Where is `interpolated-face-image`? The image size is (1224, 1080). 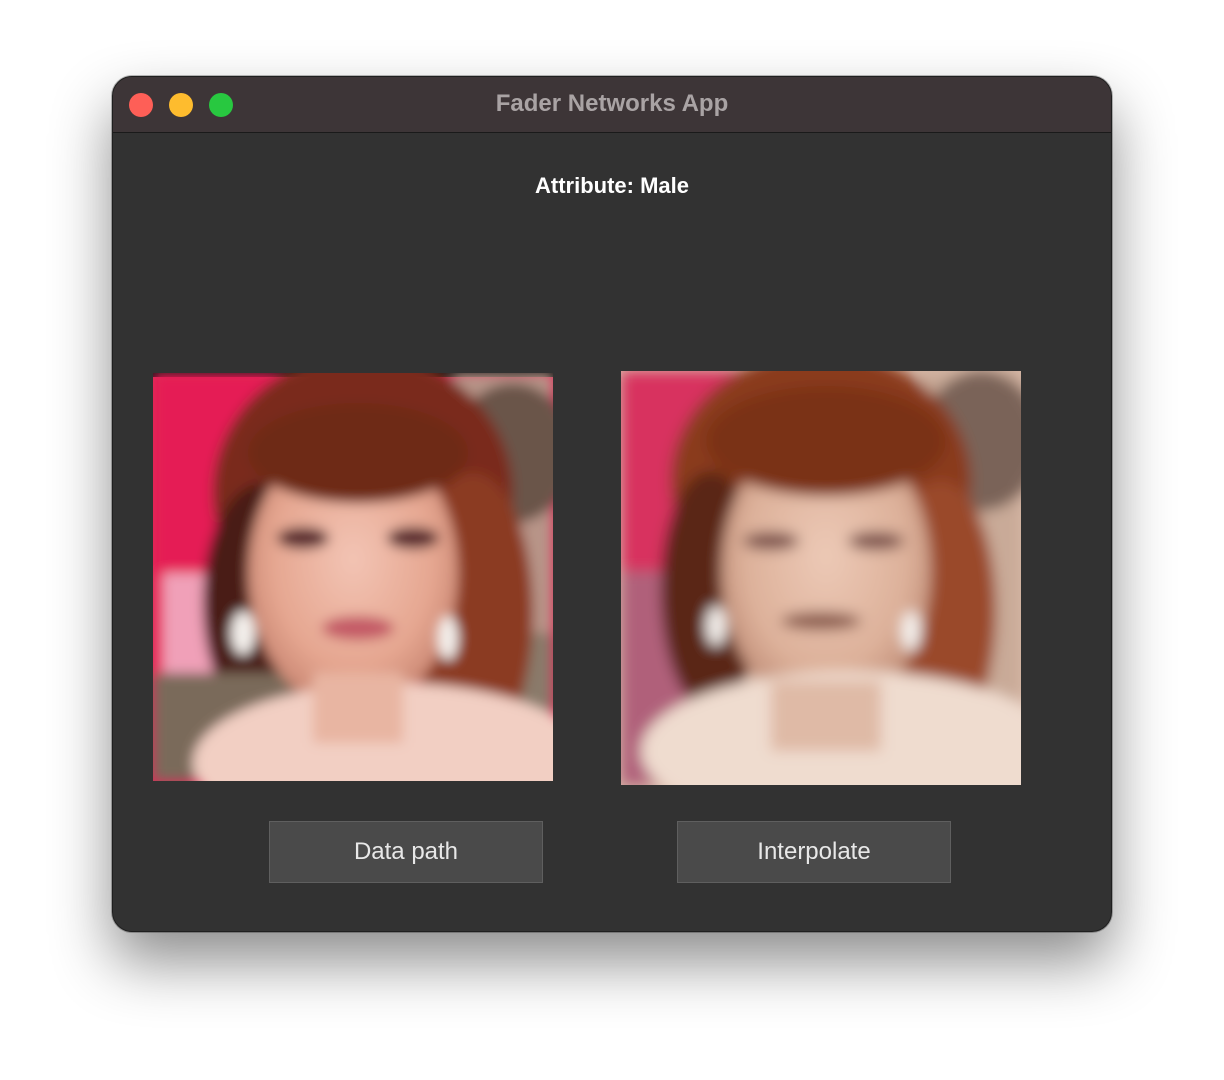 interpolated-face-image is located at coordinates (821, 578).